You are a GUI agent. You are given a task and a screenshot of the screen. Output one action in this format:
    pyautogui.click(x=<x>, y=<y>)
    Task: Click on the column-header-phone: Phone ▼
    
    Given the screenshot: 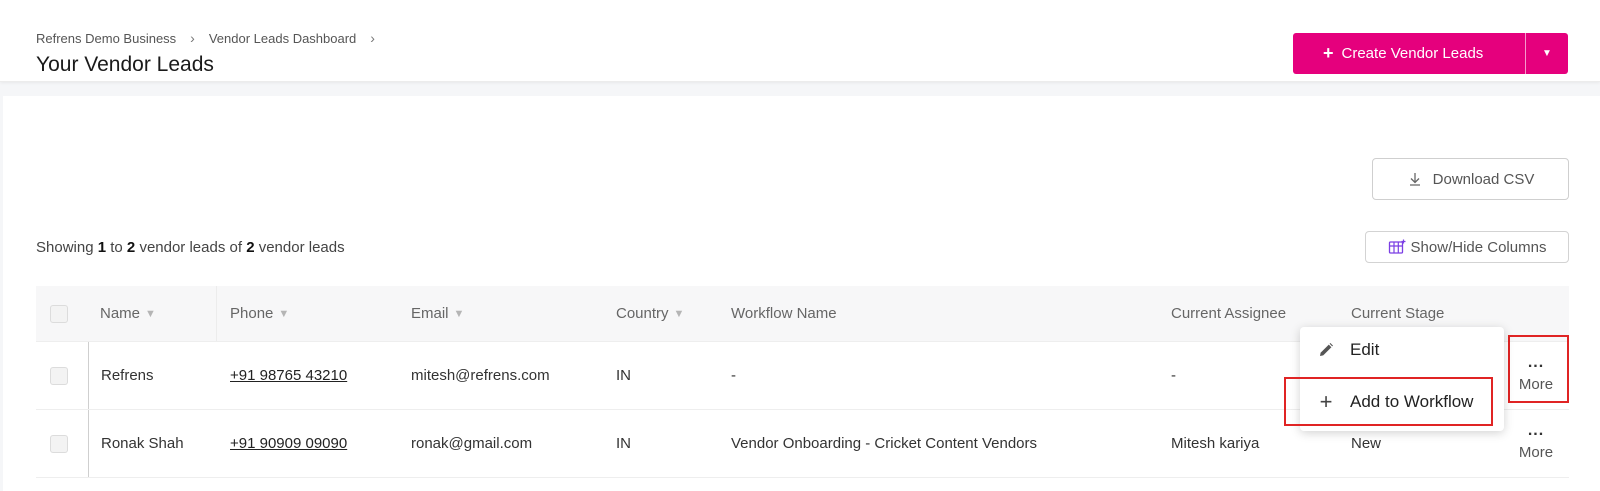 What is the action you would take?
    pyautogui.click(x=259, y=313)
    